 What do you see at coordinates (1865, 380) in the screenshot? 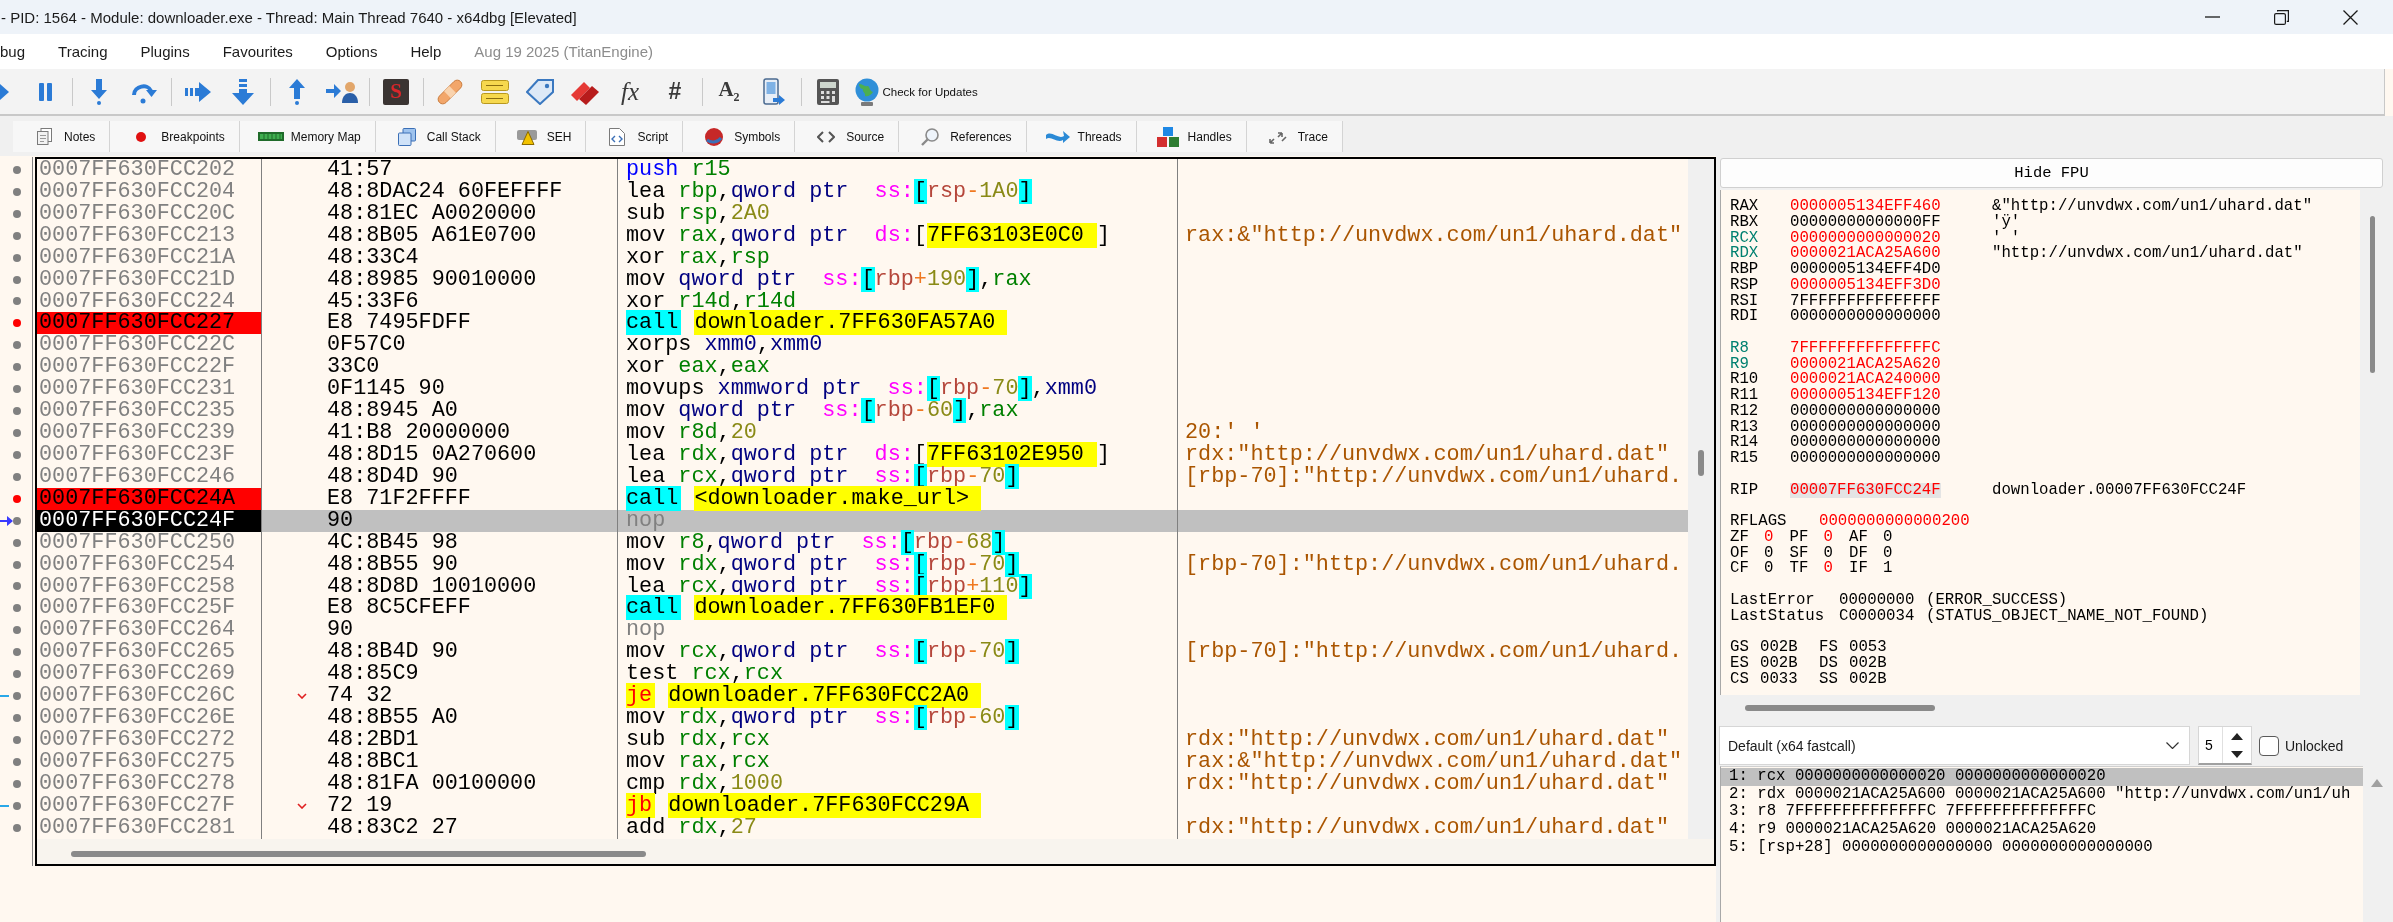
I see `register-value: 0000021ACA240000` at bounding box center [1865, 380].